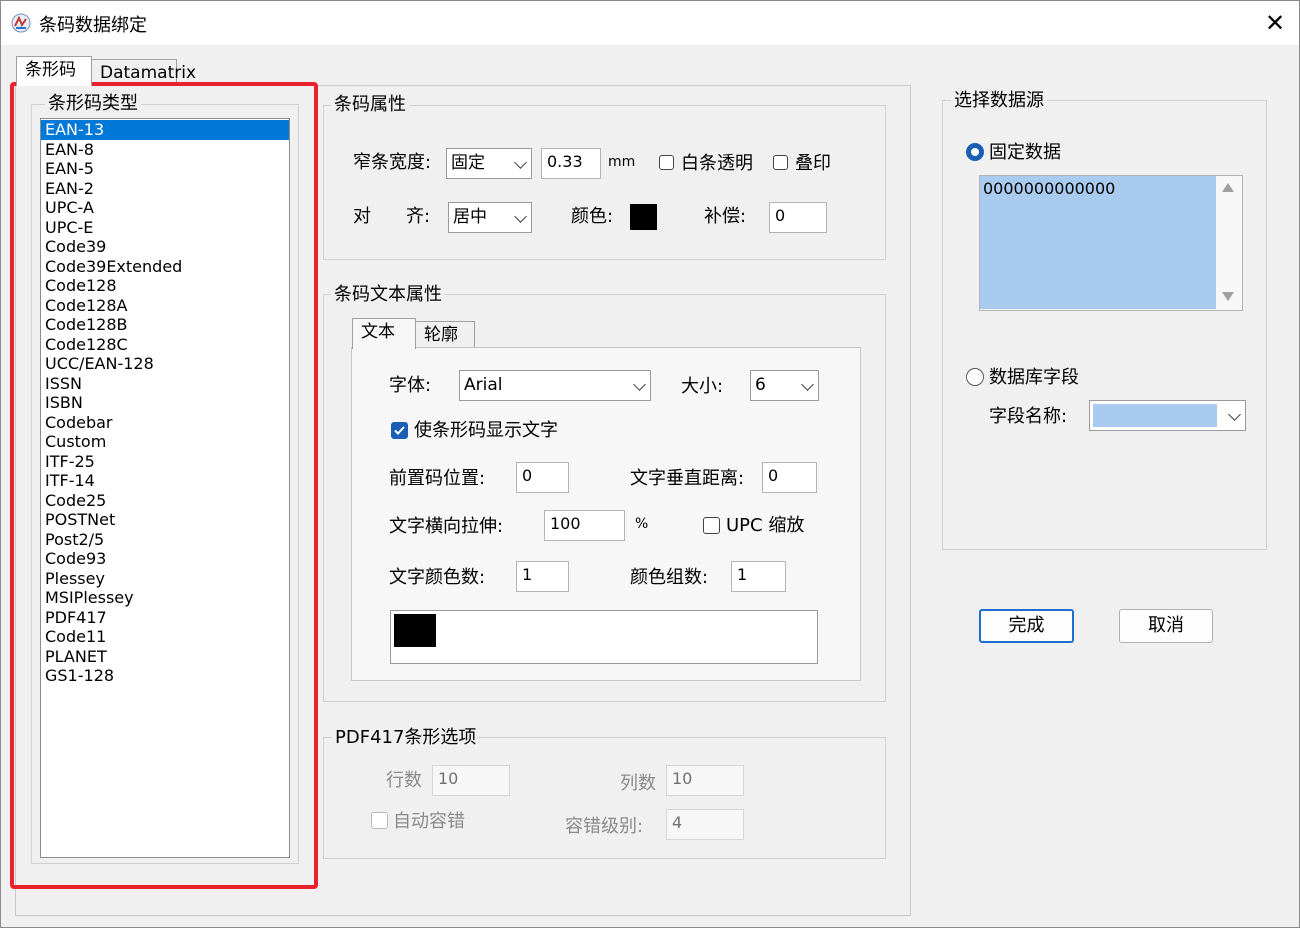 The image size is (1300, 928). I want to click on align-select: 居中, so click(490, 217).